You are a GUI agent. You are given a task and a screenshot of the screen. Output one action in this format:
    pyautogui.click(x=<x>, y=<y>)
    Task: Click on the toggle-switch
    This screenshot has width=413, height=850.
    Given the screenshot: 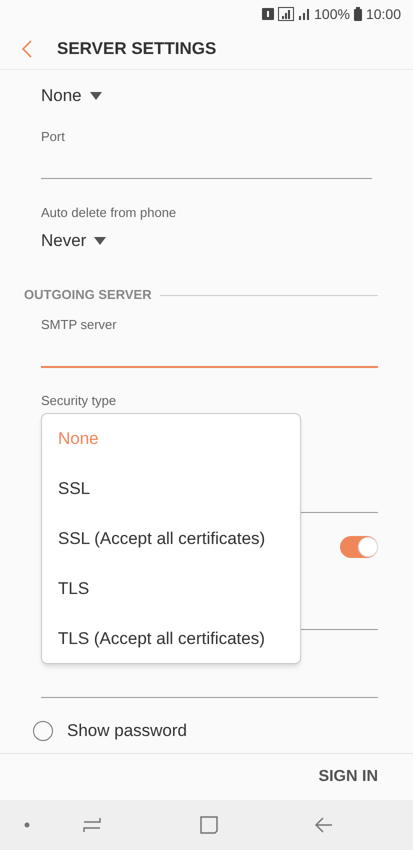 What is the action you would take?
    pyautogui.click(x=359, y=547)
    